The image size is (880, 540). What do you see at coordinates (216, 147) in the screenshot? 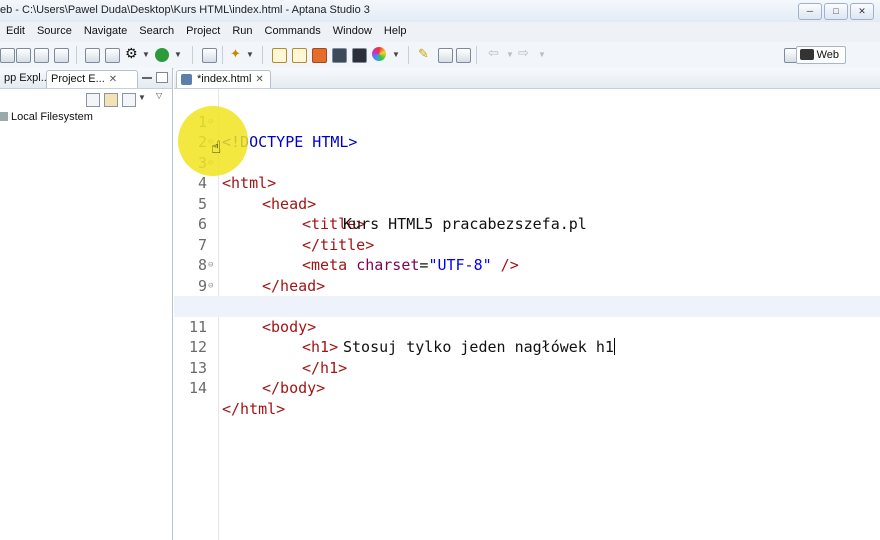
I see `hand-pointer-icon: ☝` at bounding box center [216, 147].